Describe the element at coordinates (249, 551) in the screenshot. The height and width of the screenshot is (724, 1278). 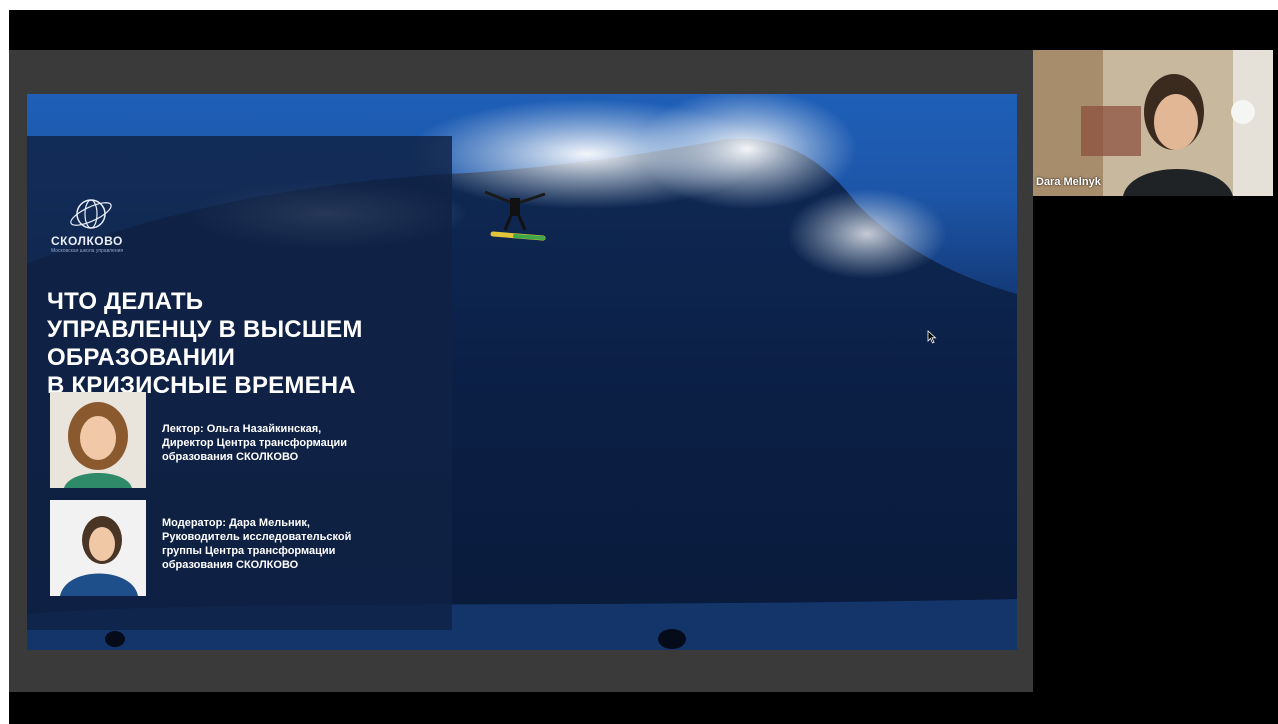
I see `moderator-line: группы Центра трансформации` at that location.